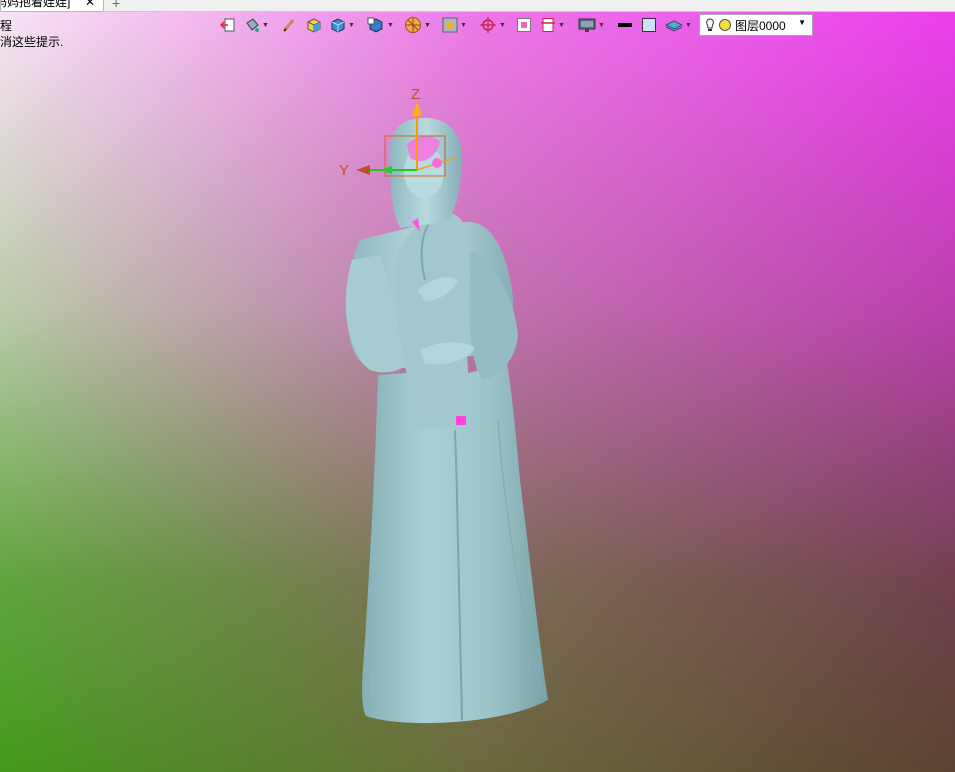 The height and width of the screenshot is (772, 955). I want to click on axis-y-label: Y, so click(344, 170).